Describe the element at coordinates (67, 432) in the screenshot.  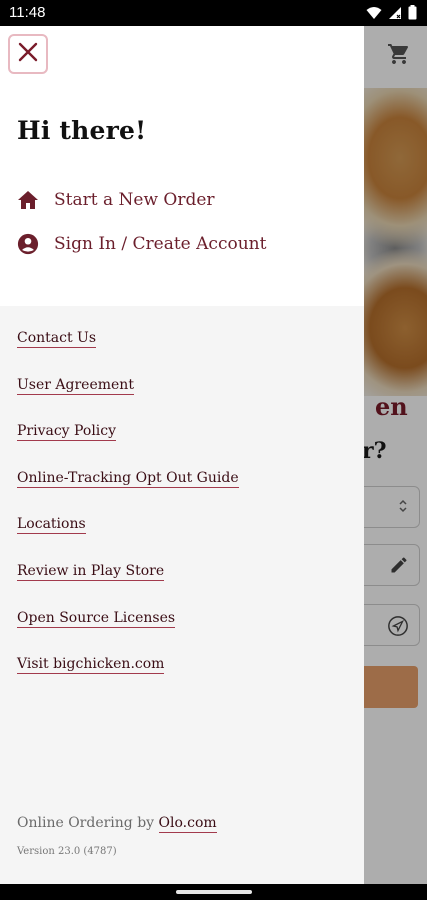
I see `link-privacy-policy: Privacy Policy` at that location.